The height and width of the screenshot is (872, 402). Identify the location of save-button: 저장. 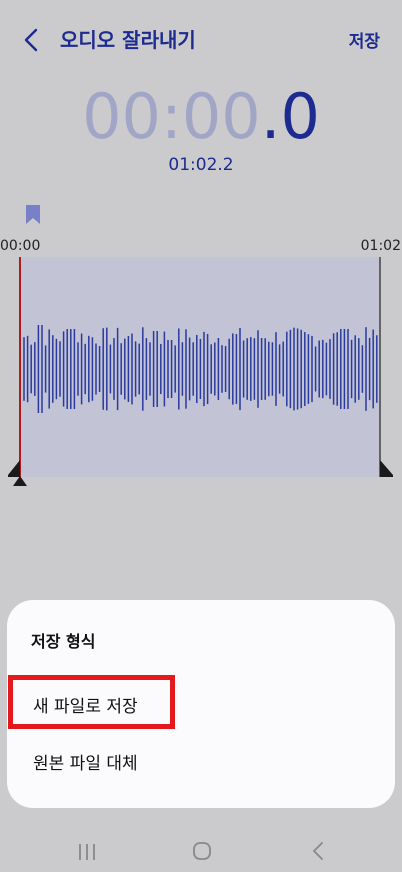
(364, 39).